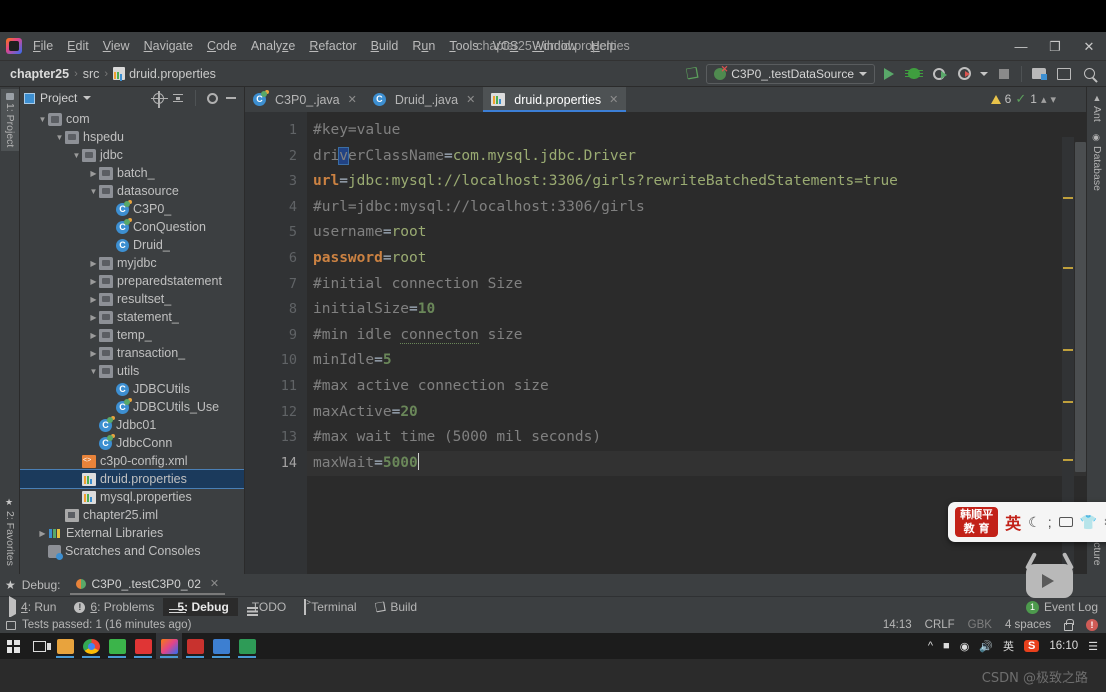 The width and height of the screenshot is (1106, 692). What do you see at coordinates (696, 463) in the screenshot?
I see `code-line: maxWait=5000` at bounding box center [696, 463].